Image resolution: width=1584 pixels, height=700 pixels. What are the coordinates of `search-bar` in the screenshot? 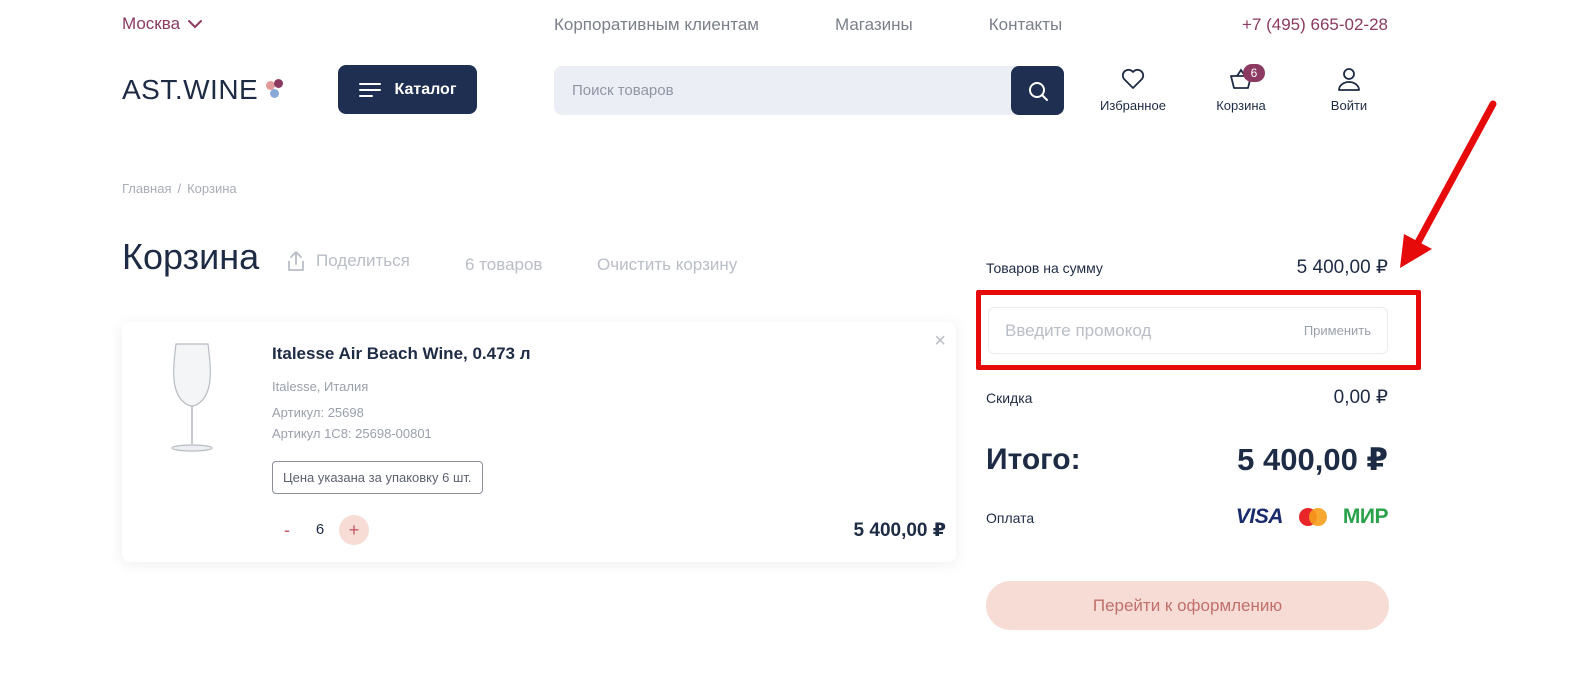 It's located at (809, 90).